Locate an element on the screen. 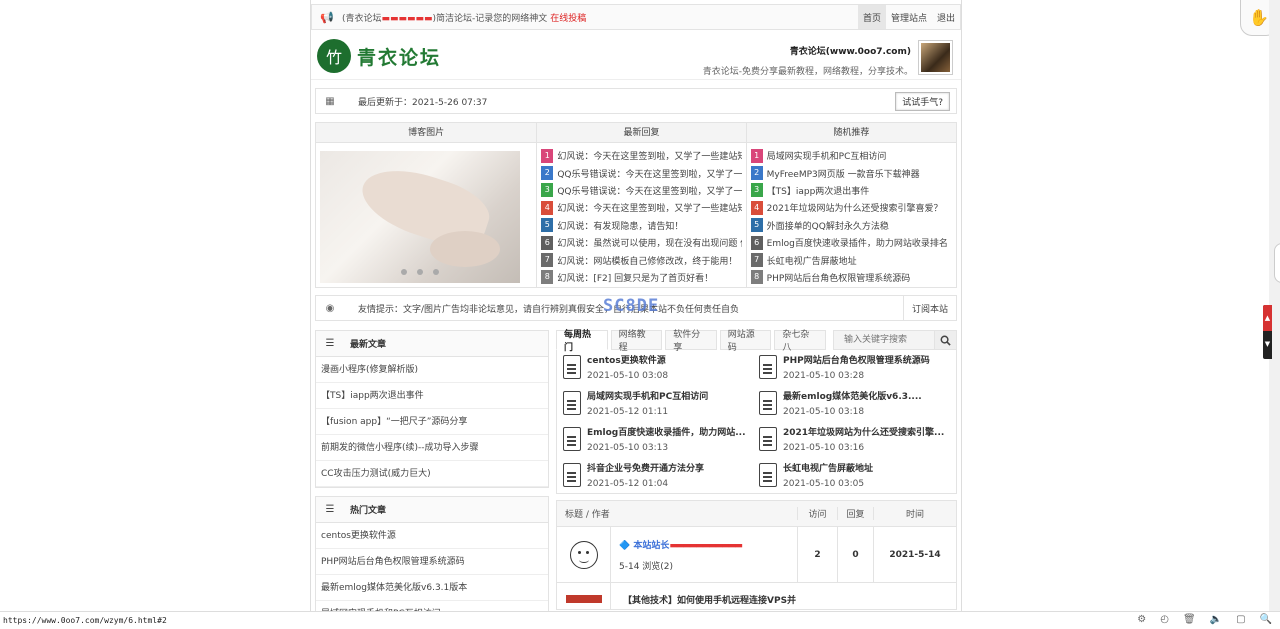 The height and width of the screenshot is (629, 1280). nav-manage: 管理站点 is located at coordinates (909, 17).